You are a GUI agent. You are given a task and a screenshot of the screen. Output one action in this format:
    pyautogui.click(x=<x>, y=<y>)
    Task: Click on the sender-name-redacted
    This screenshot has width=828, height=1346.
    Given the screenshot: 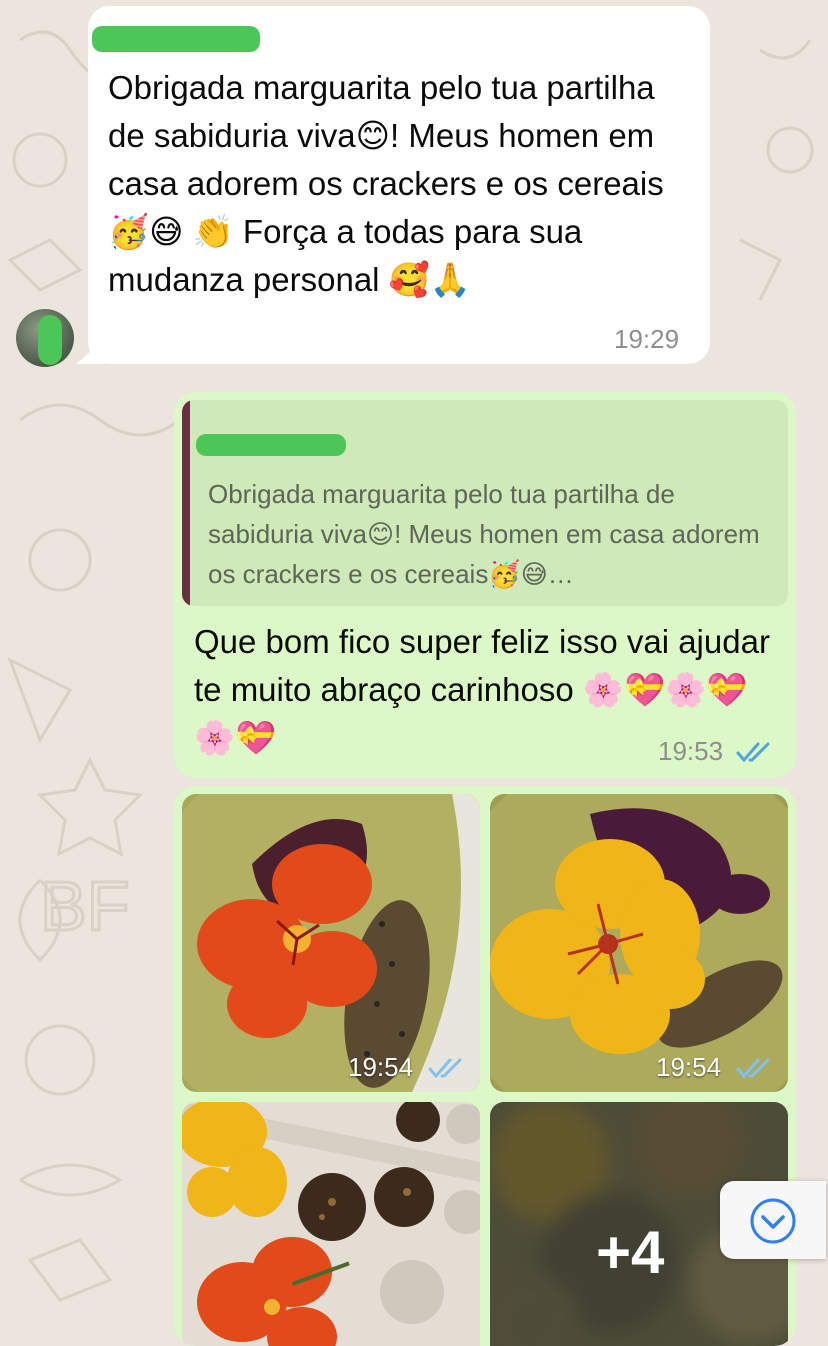 What is the action you would take?
    pyautogui.click(x=176, y=39)
    